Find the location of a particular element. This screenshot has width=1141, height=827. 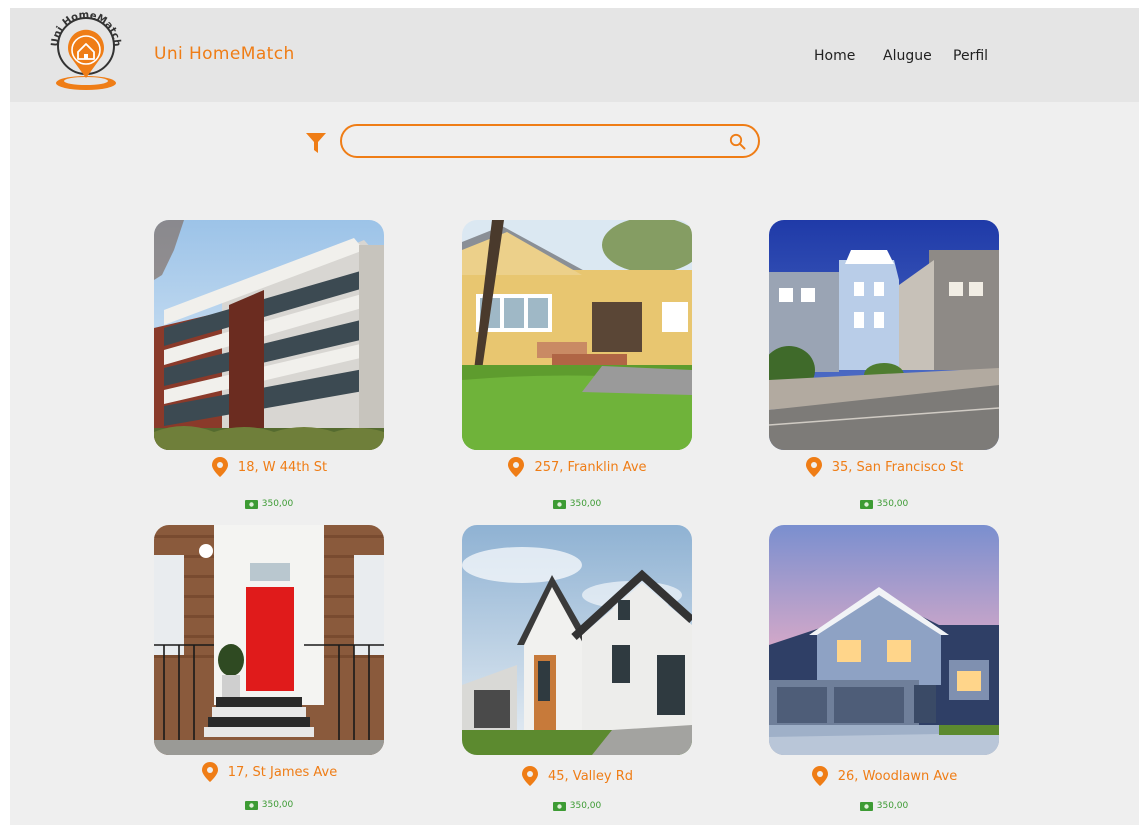

listing-address: 18, W 44th St is located at coordinates (269, 467).